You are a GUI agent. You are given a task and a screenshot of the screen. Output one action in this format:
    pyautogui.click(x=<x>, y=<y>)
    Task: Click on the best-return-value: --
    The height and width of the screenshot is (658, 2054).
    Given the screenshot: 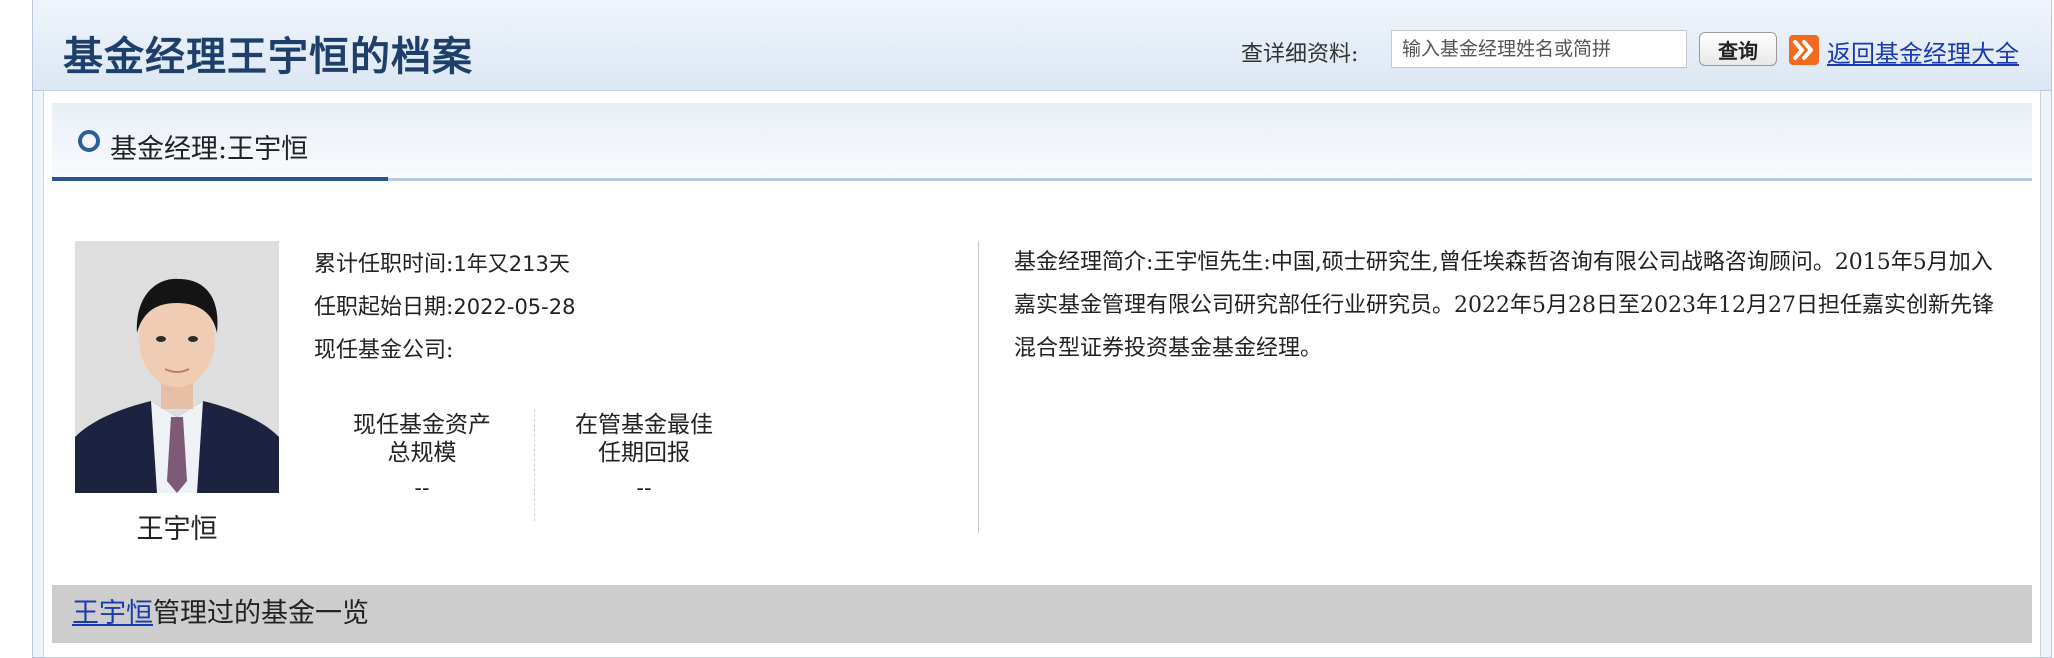 What is the action you would take?
    pyautogui.click(x=644, y=488)
    